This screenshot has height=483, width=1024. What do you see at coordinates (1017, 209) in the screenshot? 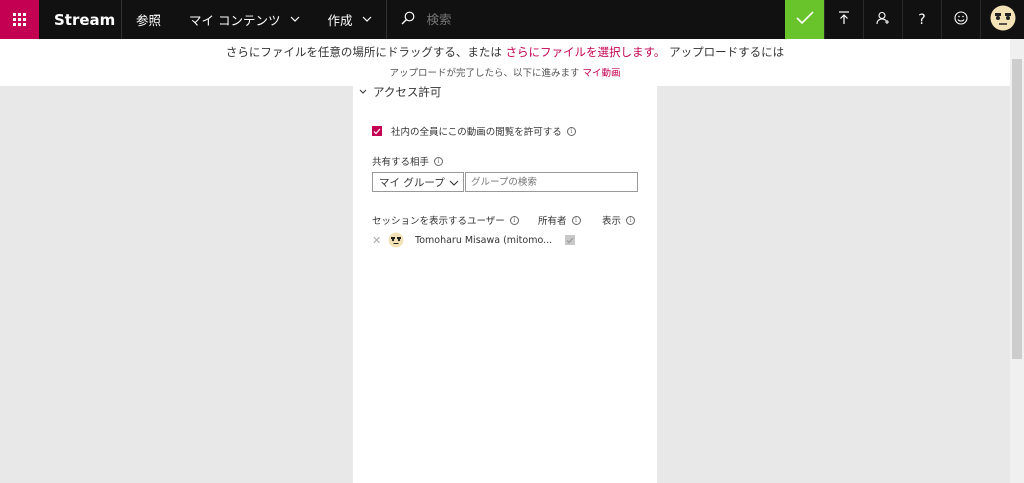
I see `scrollbar-thumb` at bounding box center [1017, 209].